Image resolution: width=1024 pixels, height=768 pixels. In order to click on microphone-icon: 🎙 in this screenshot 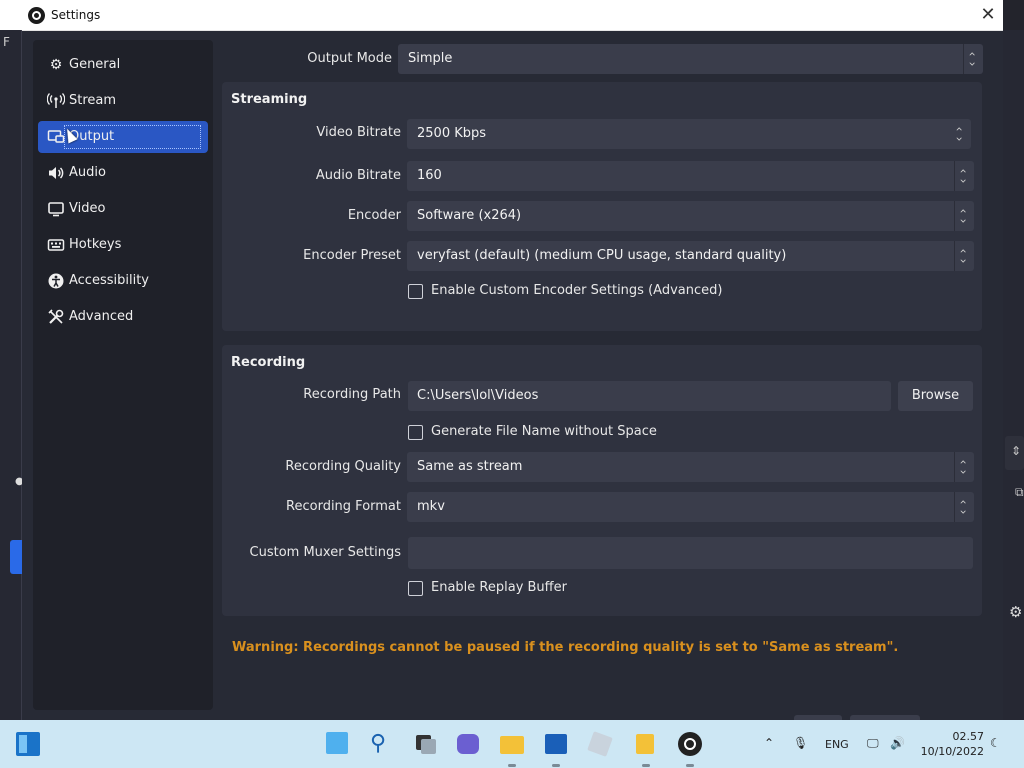, I will do `click(800, 743)`.